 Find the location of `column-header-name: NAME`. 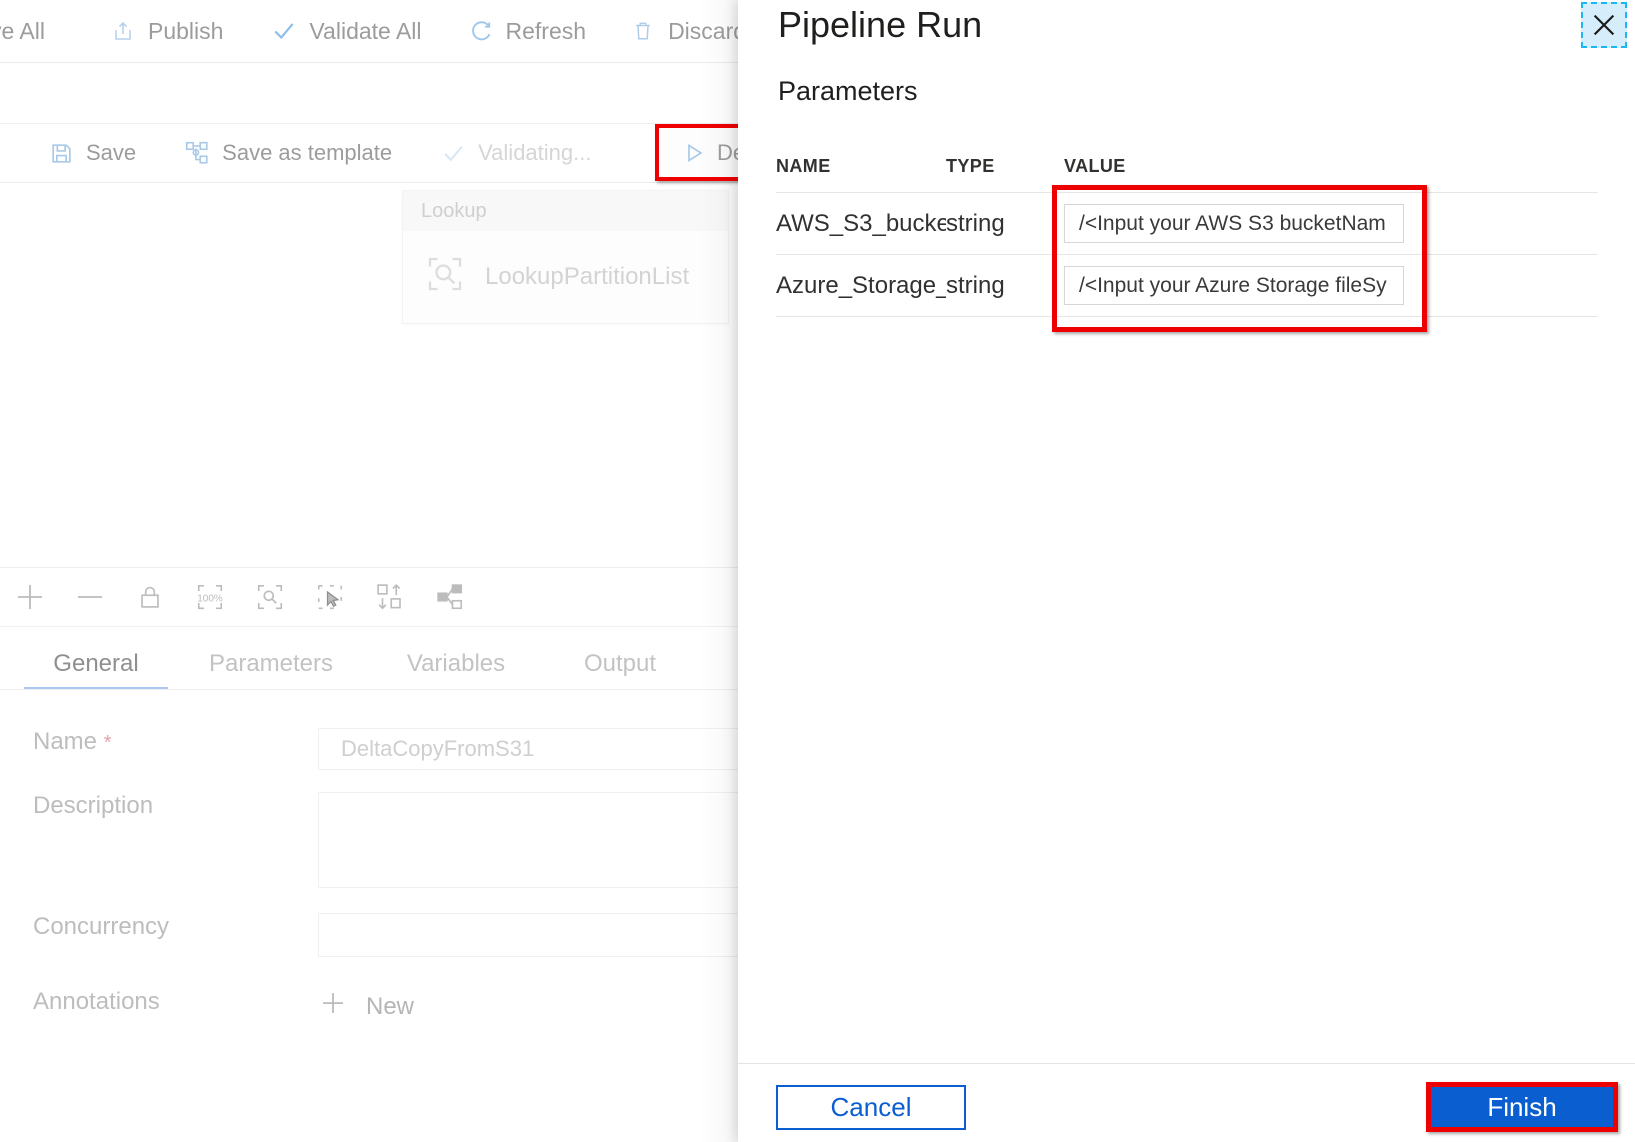

column-header-name: NAME is located at coordinates (803, 165).